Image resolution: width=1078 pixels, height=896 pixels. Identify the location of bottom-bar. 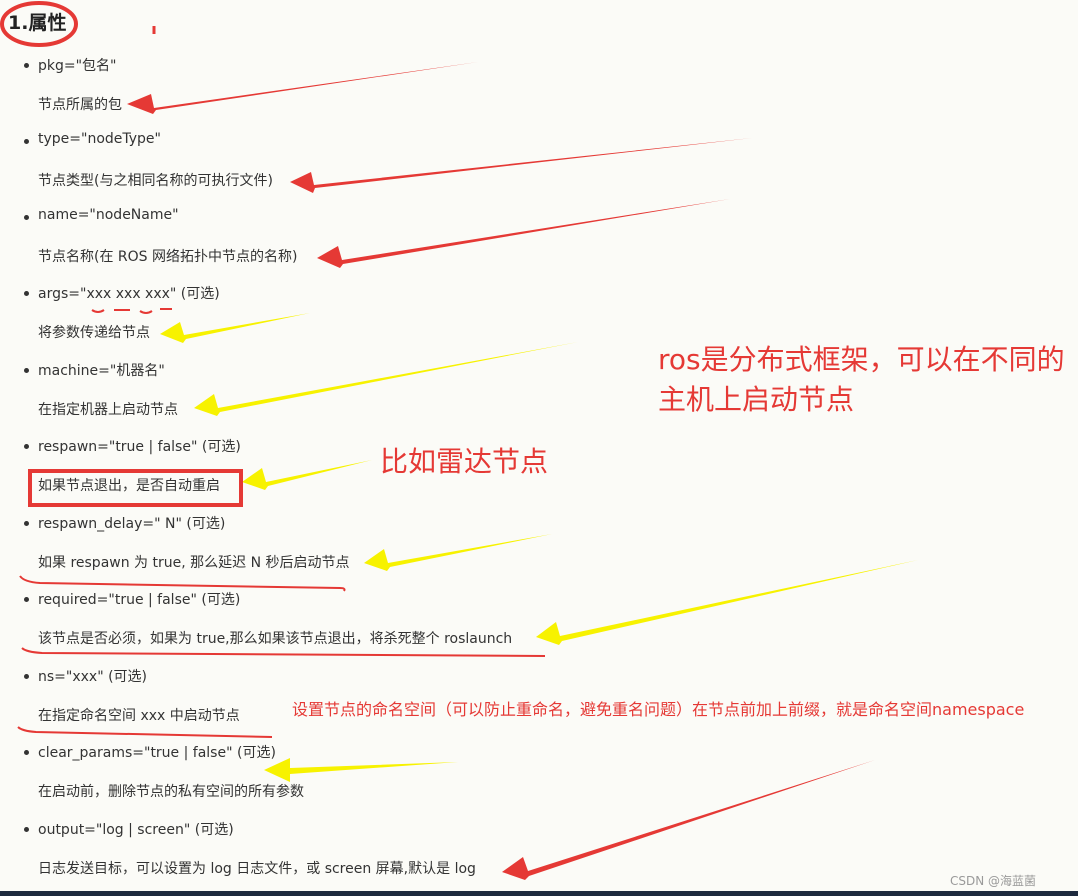
(539, 893).